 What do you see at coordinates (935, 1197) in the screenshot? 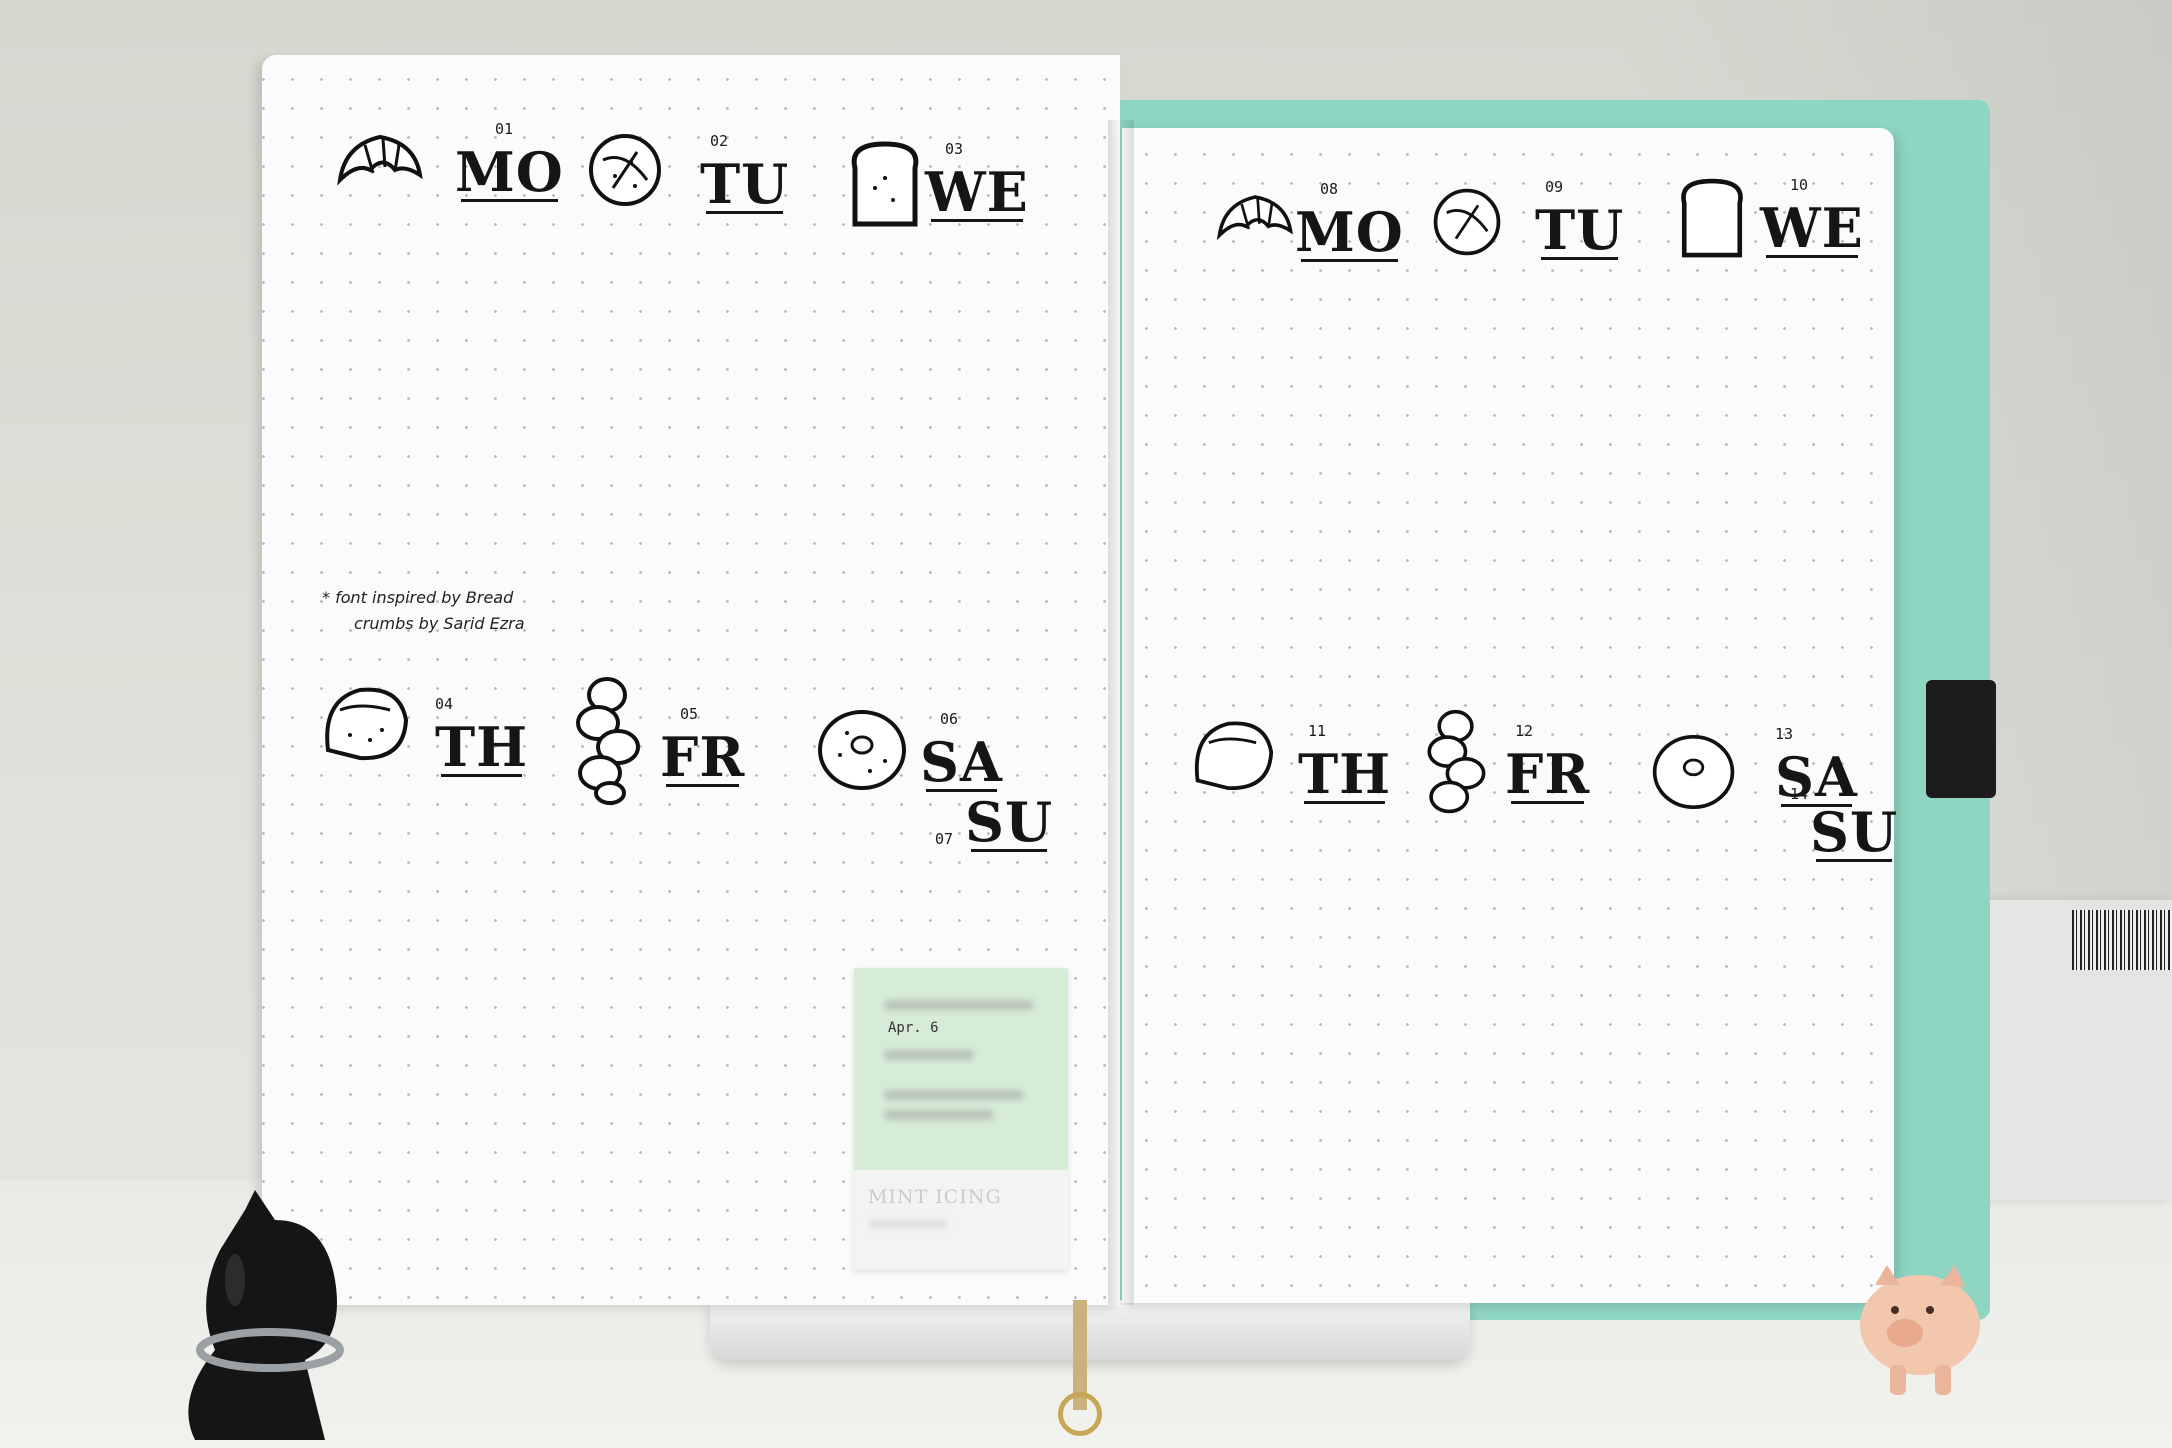
I see `swatch-title: MINT ICING` at bounding box center [935, 1197].